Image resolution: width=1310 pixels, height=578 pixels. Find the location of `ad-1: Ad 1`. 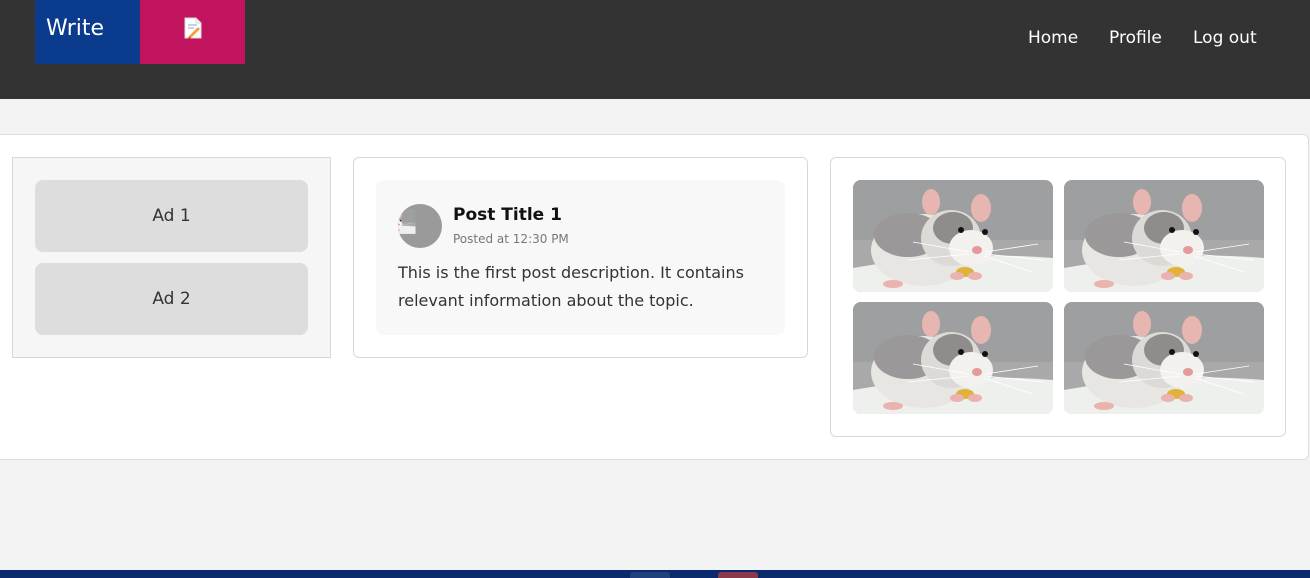

ad-1: Ad 1 is located at coordinates (171, 216).